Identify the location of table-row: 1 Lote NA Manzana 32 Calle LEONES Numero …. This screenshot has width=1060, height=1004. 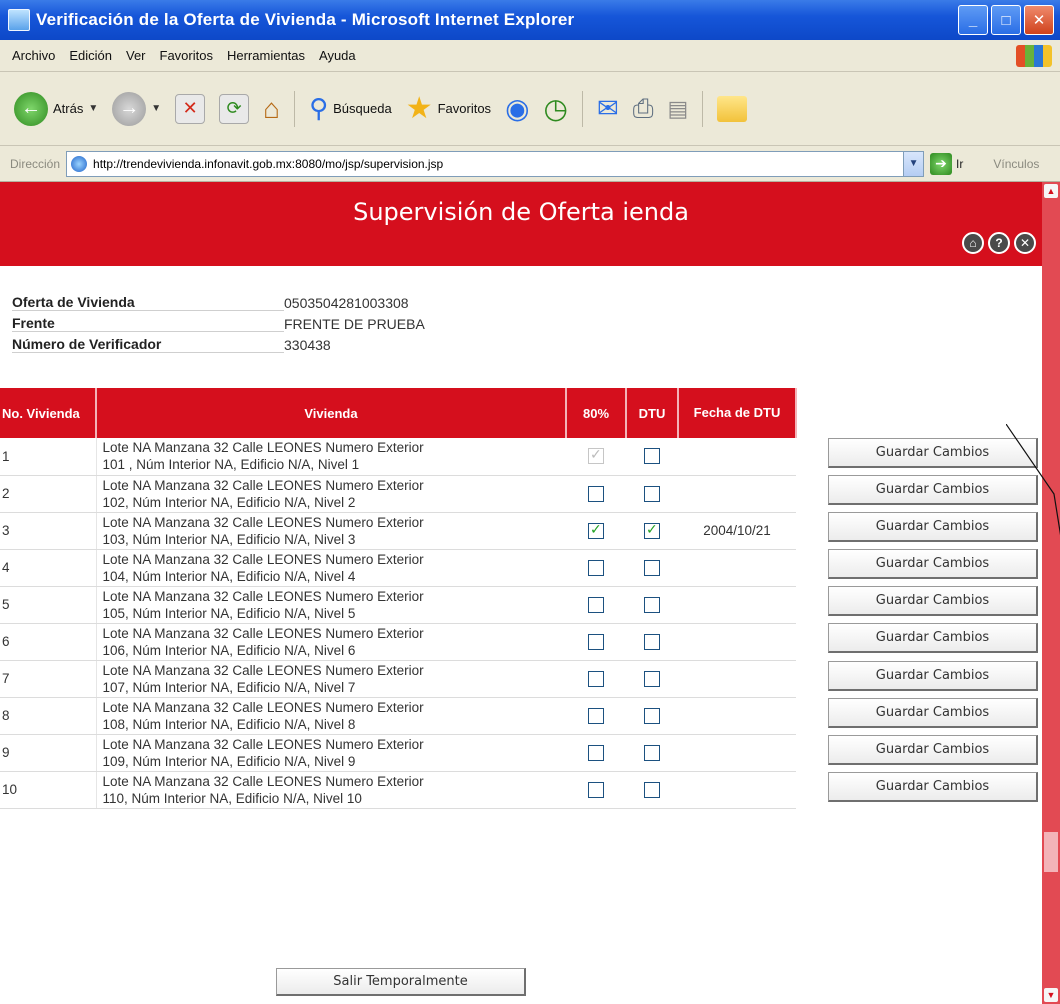
(398, 457).